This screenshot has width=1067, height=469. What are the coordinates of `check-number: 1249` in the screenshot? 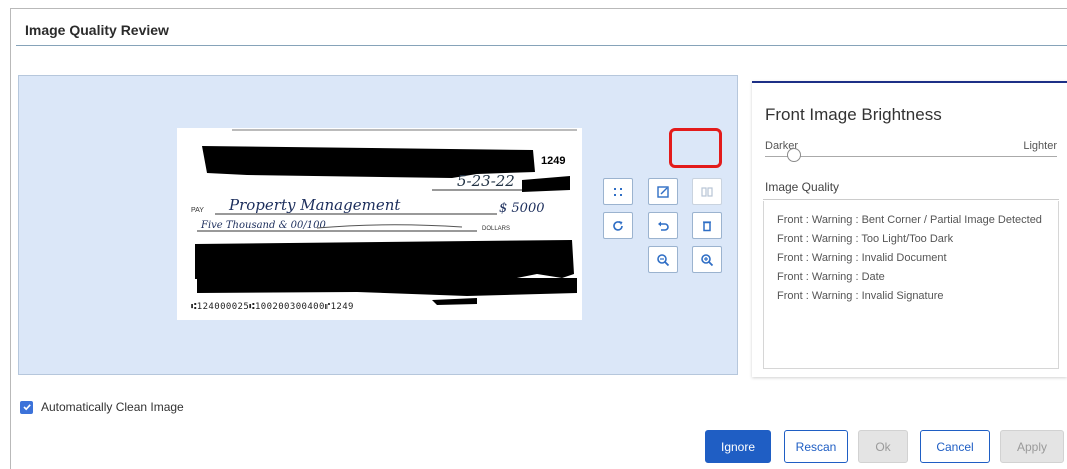 It's located at (553, 161).